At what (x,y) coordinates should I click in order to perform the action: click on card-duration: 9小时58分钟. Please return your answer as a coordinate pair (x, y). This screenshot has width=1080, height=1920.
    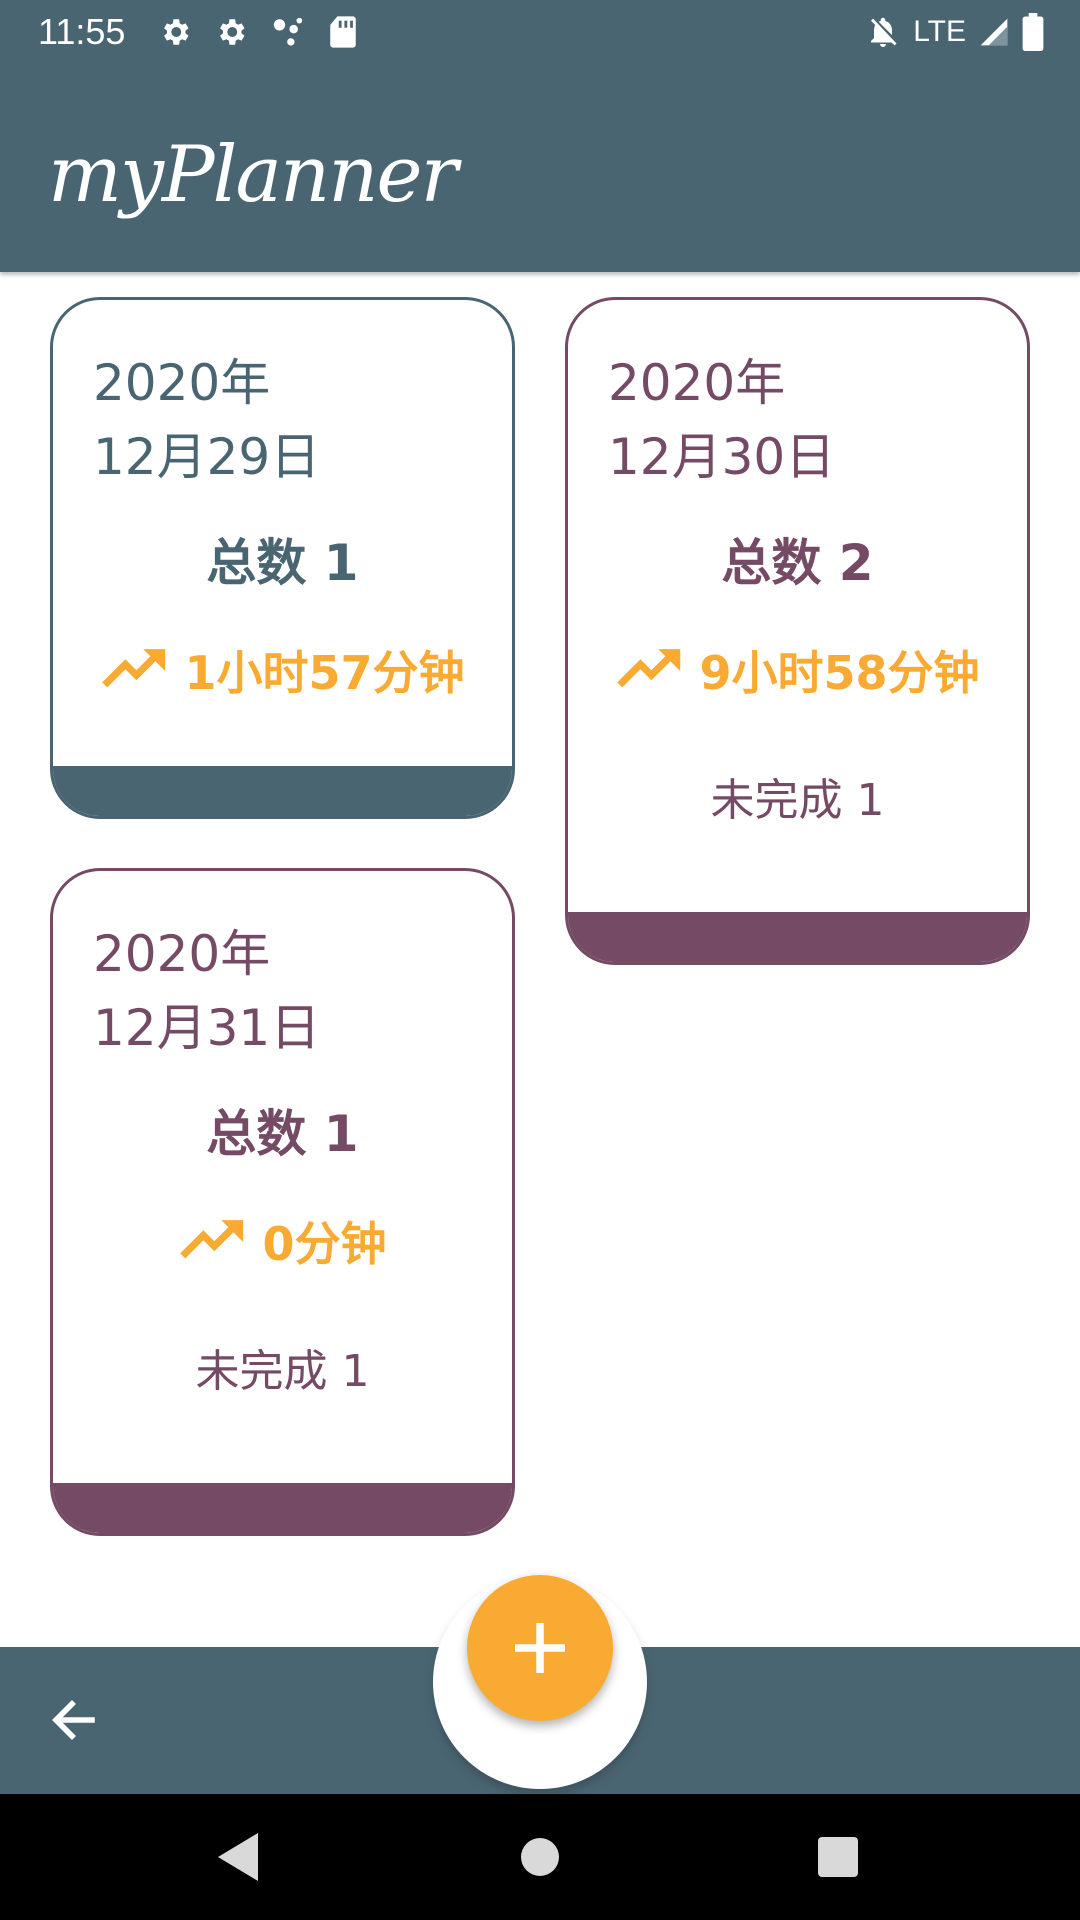
    Looking at the image, I should click on (797, 673).